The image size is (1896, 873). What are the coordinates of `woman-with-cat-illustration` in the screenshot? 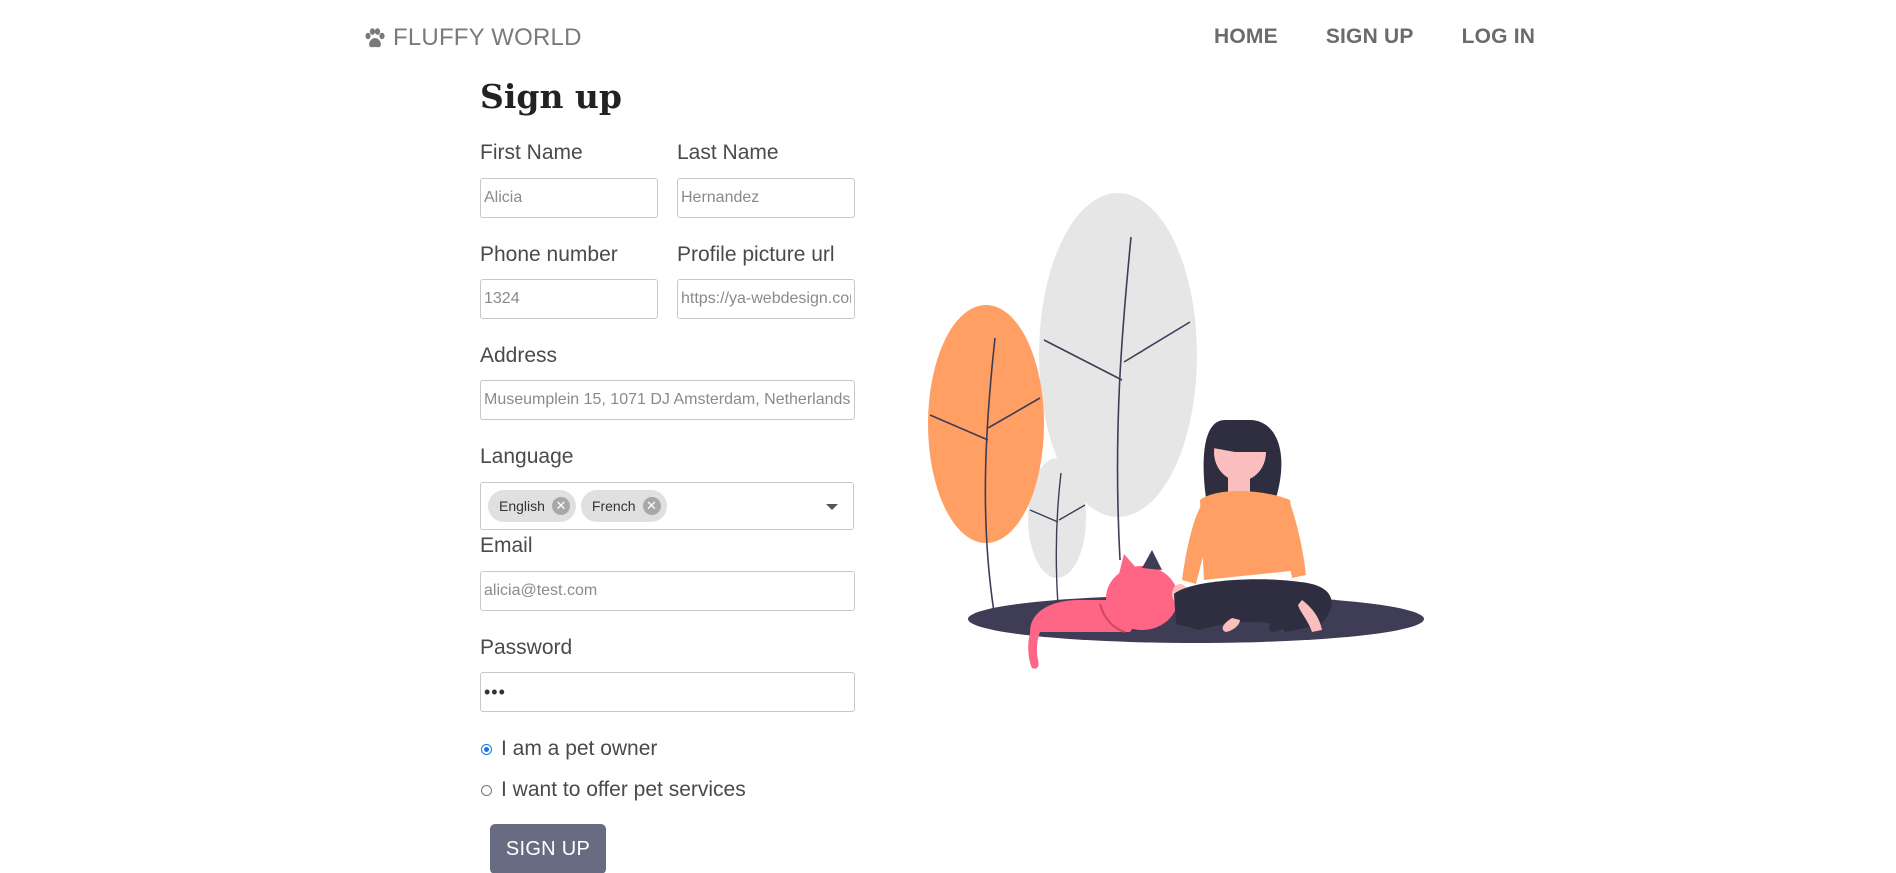 It's located at (1176, 431).